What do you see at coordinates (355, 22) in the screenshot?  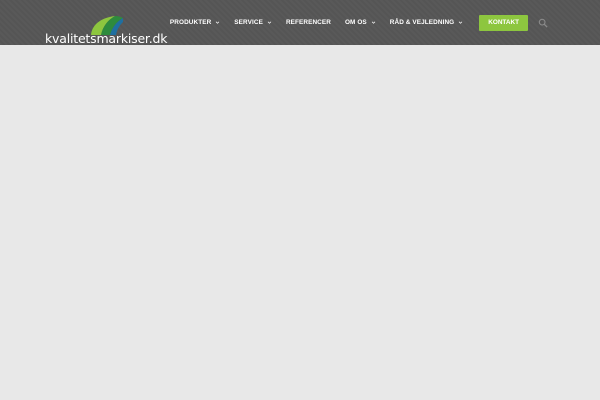 I see `nav-item-label: OM OS` at bounding box center [355, 22].